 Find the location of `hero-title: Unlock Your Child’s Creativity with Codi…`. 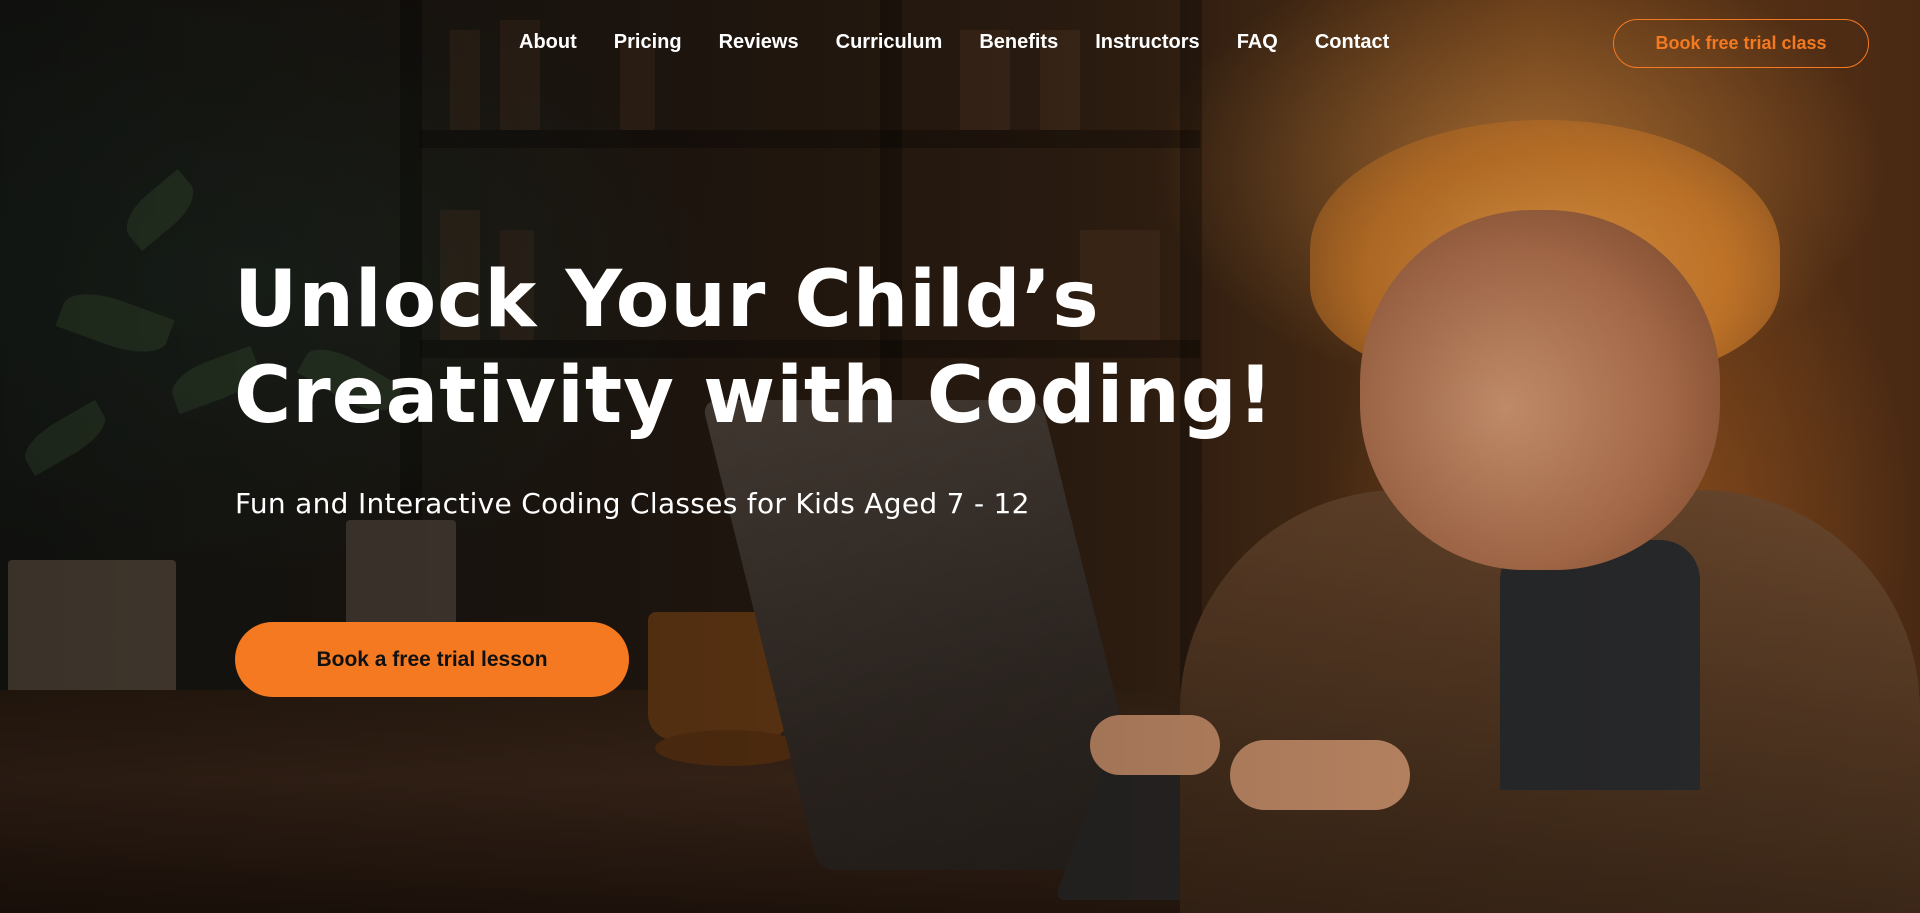

hero-title: Unlock Your Child’s Creativity with Codi… is located at coordinates (754, 348).